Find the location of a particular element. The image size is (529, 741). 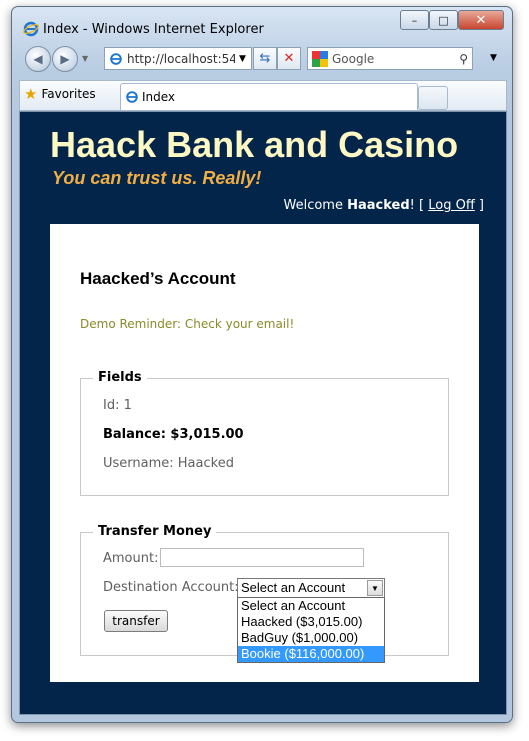

close-button: ✕ is located at coordinates (481, 20).